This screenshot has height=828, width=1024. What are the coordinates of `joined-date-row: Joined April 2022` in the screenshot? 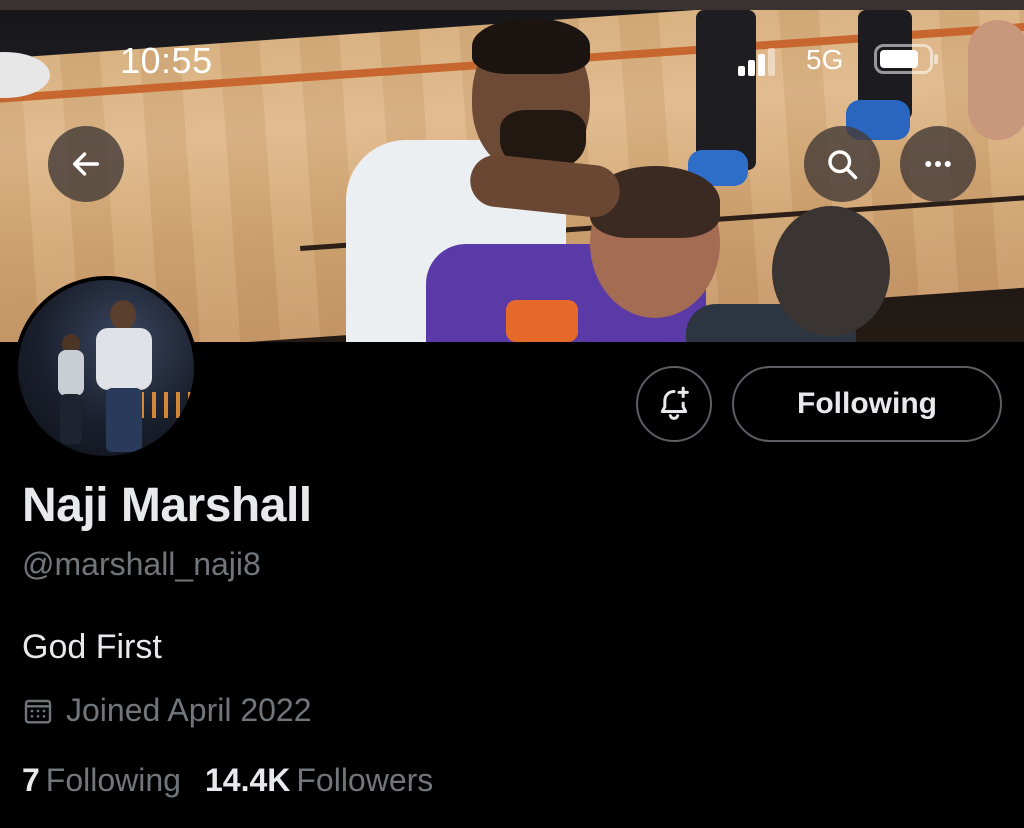 It's located at (167, 710).